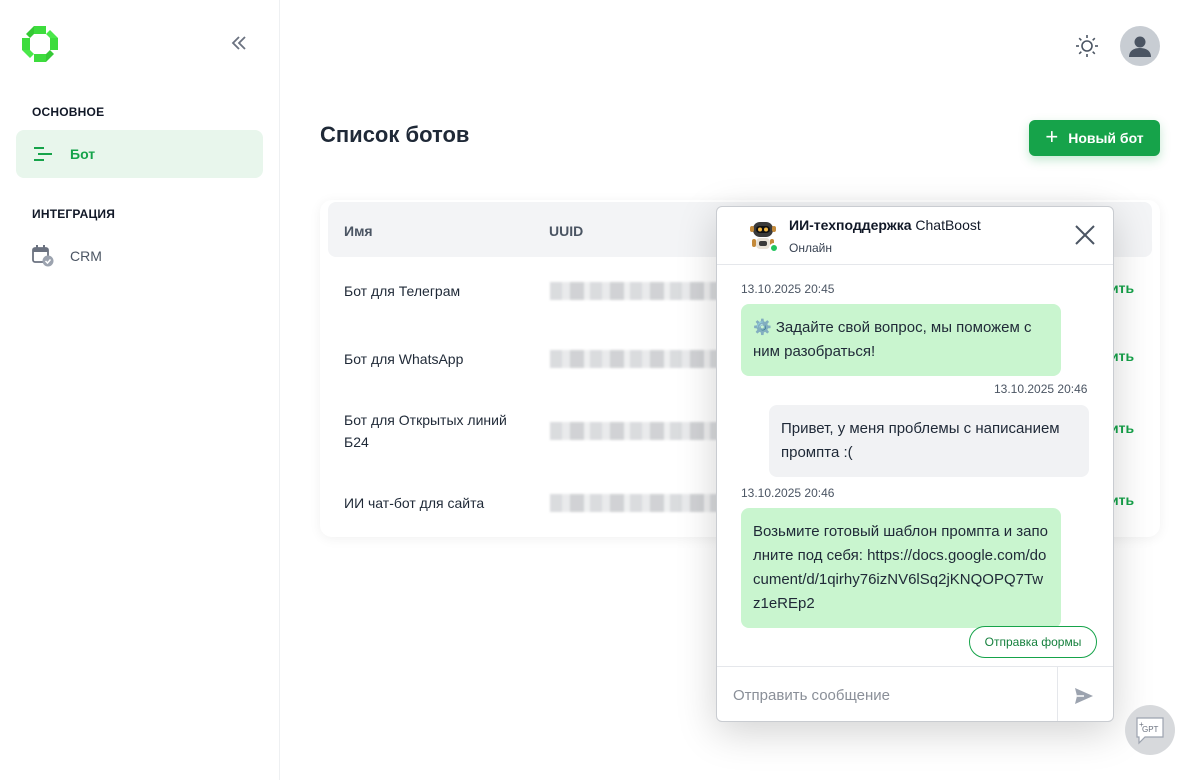 The height and width of the screenshot is (780, 1200). I want to click on chat-composer, so click(915, 693).